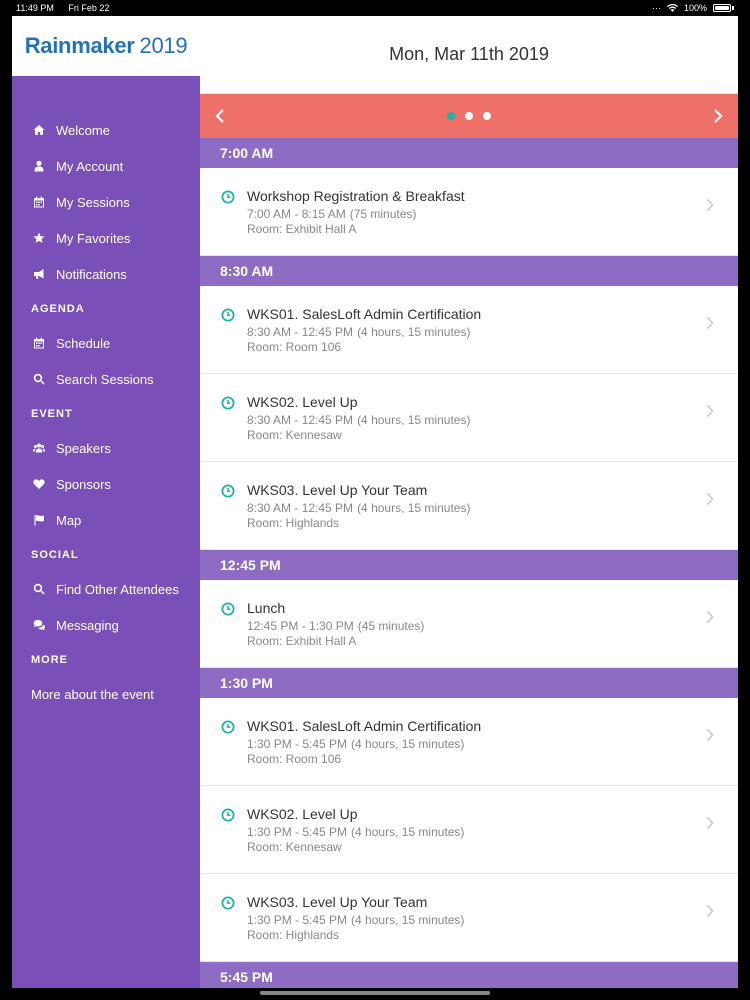  I want to click on sidebar-item-more-about-event: More about the event, so click(106, 694).